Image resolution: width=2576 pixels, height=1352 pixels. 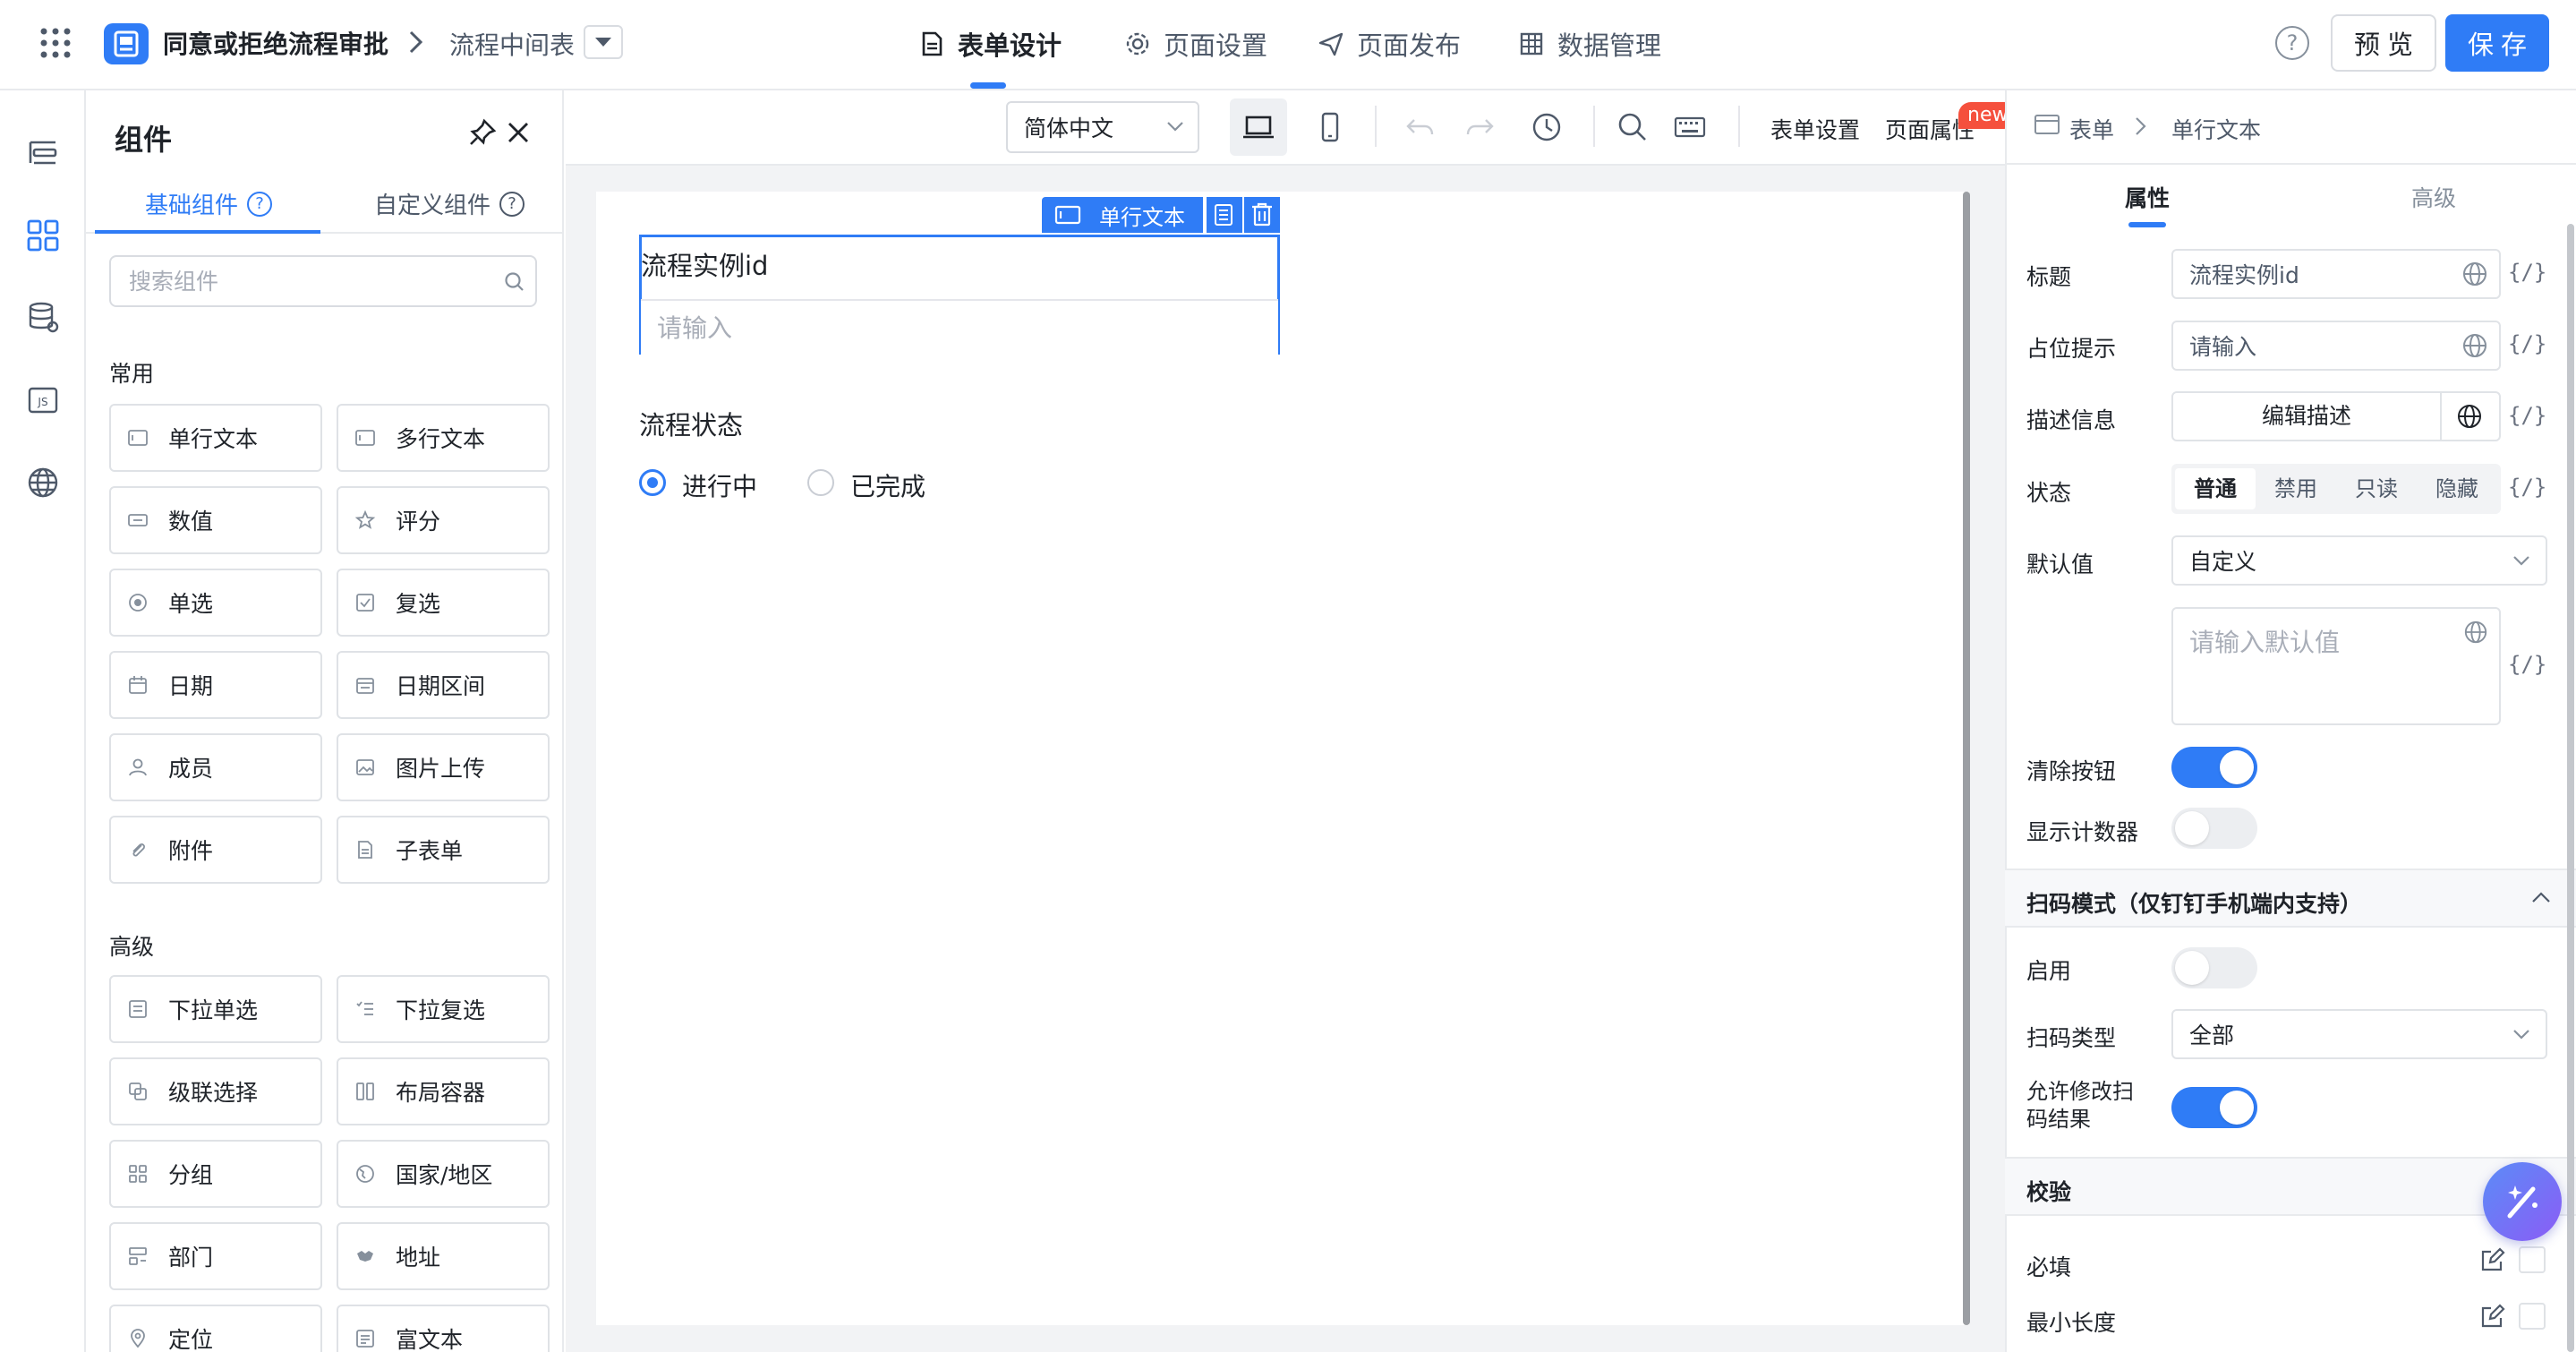 What do you see at coordinates (215, 1009) in the screenshot?
I see `component-item: 下拉单选` at bounding box center [215, 1009].